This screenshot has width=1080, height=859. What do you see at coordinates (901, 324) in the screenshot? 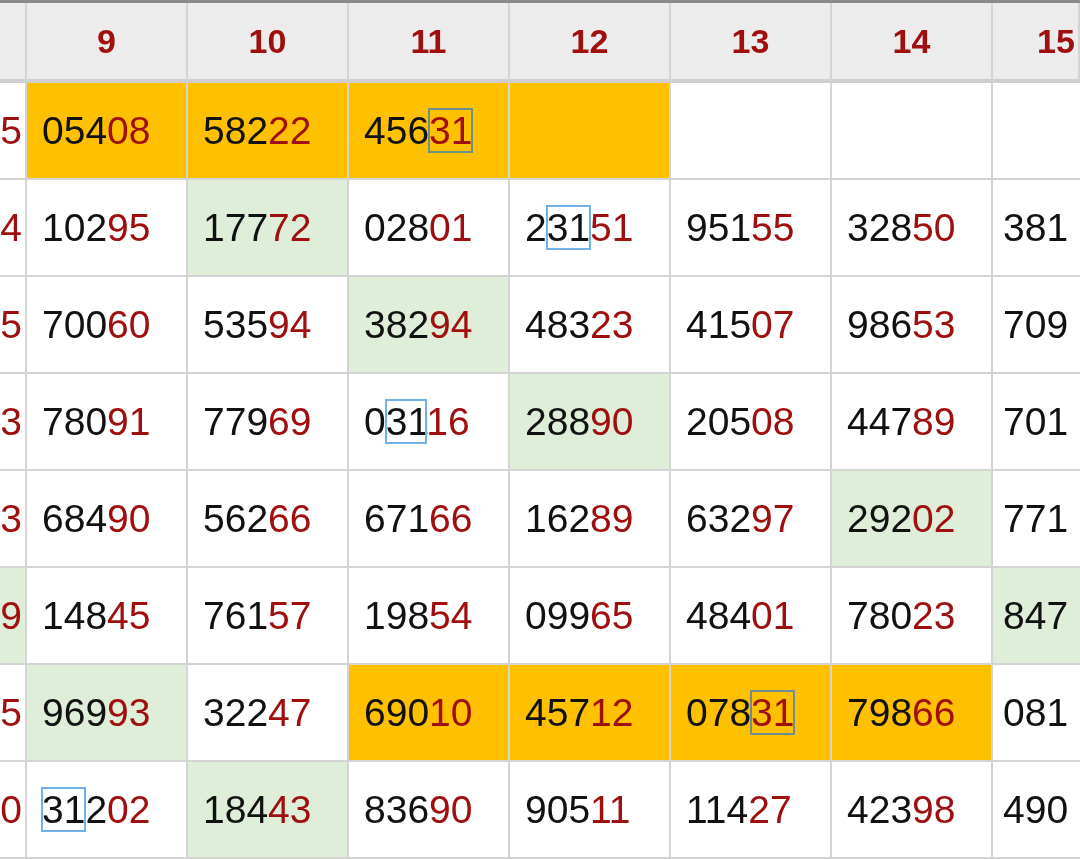
I see `number-text: 98653` at bounding box center [901, 324].